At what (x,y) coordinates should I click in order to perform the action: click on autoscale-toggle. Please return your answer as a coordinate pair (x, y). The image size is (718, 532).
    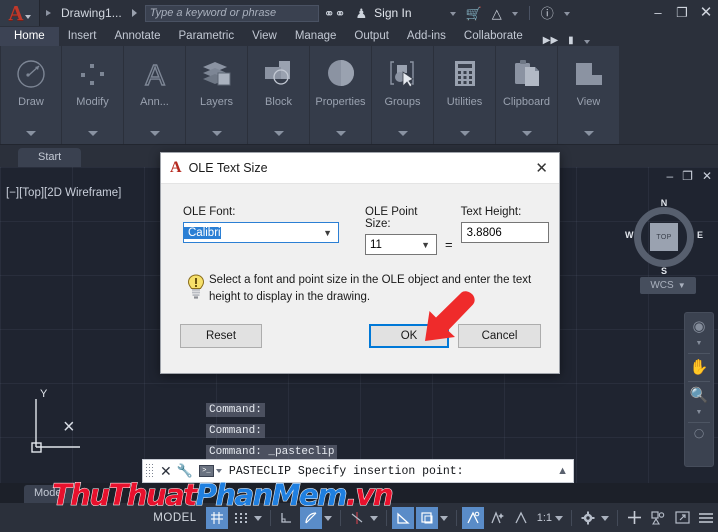
    Looking at the image, I should click on (497, 518).